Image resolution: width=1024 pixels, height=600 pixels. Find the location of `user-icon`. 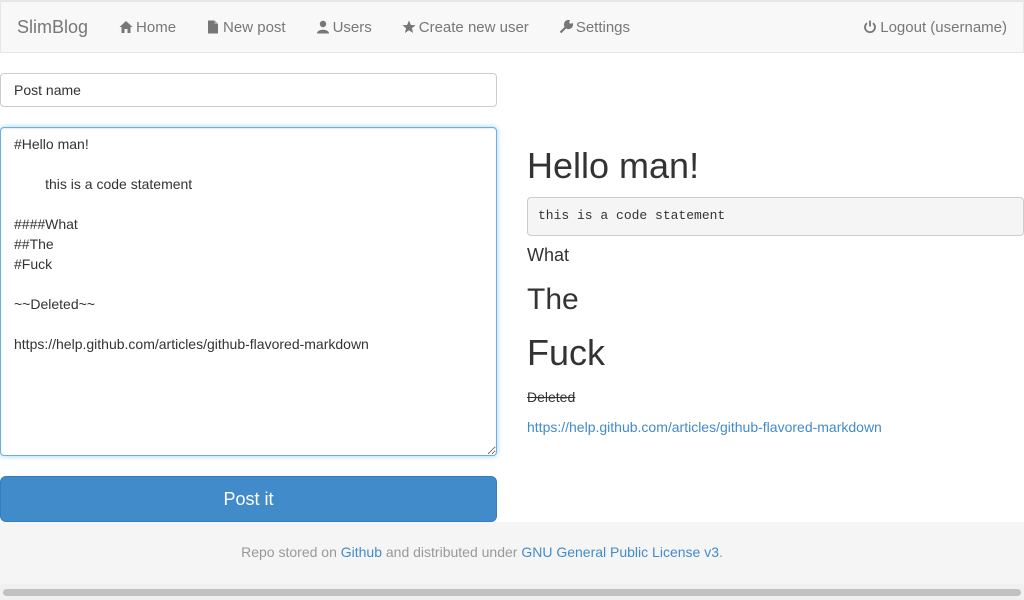

user-icon is located at coordinates (323, 27).